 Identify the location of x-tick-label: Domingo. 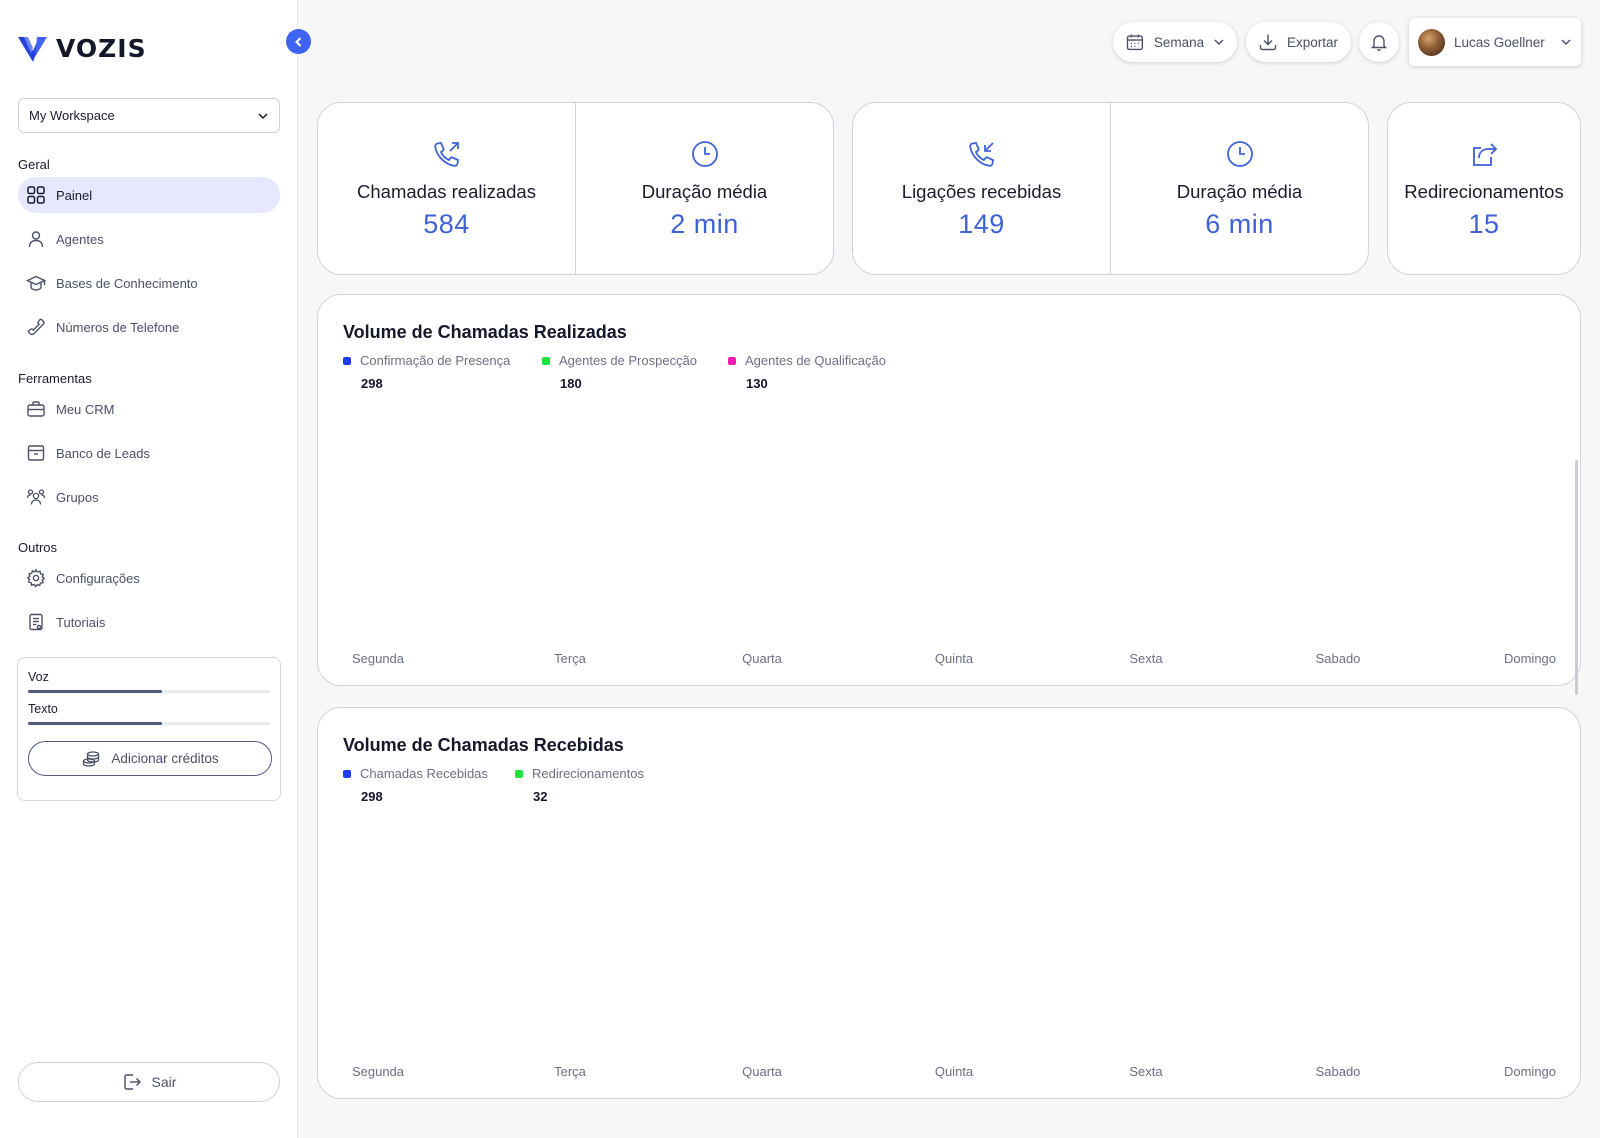
(1530, 1071).